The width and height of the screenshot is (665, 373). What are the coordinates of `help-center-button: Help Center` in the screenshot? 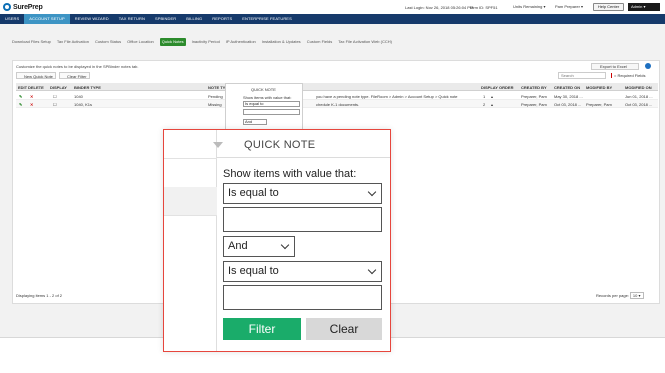 It's located at (608, 7).